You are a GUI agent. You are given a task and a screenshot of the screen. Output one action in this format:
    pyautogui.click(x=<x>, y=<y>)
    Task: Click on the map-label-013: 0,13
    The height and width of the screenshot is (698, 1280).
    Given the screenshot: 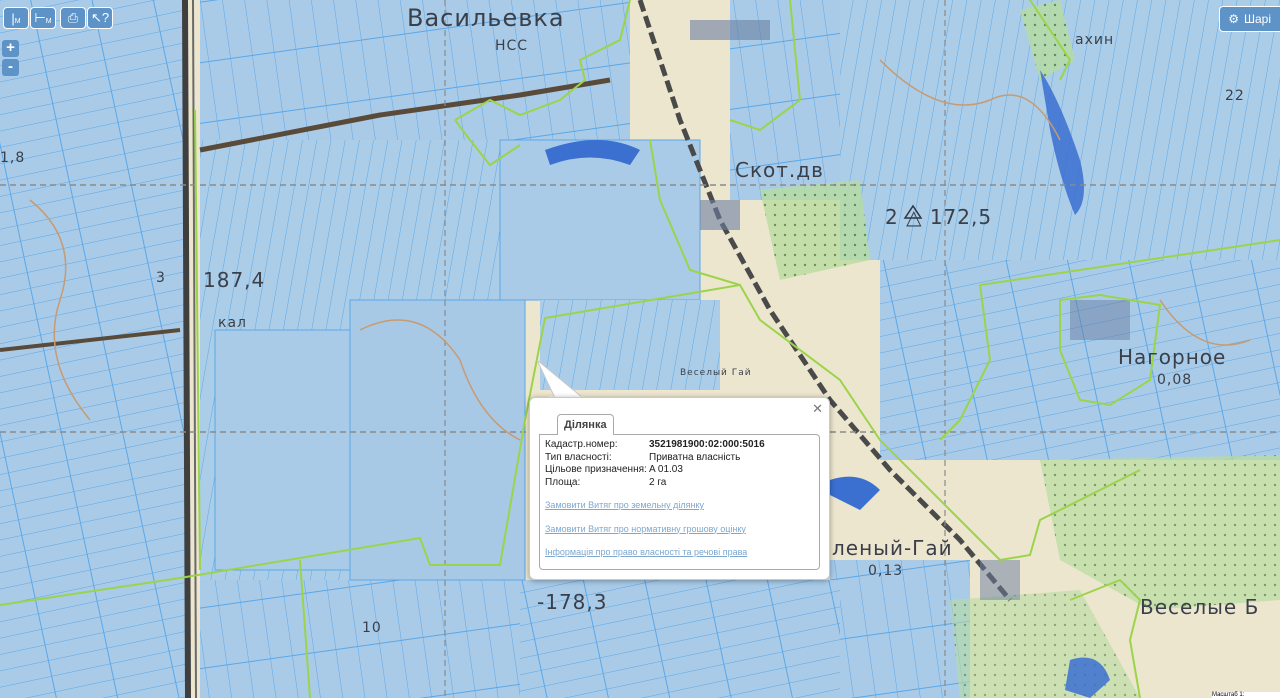 What is the action you would take?
    pyautogui.click(x=886, y=571)
    